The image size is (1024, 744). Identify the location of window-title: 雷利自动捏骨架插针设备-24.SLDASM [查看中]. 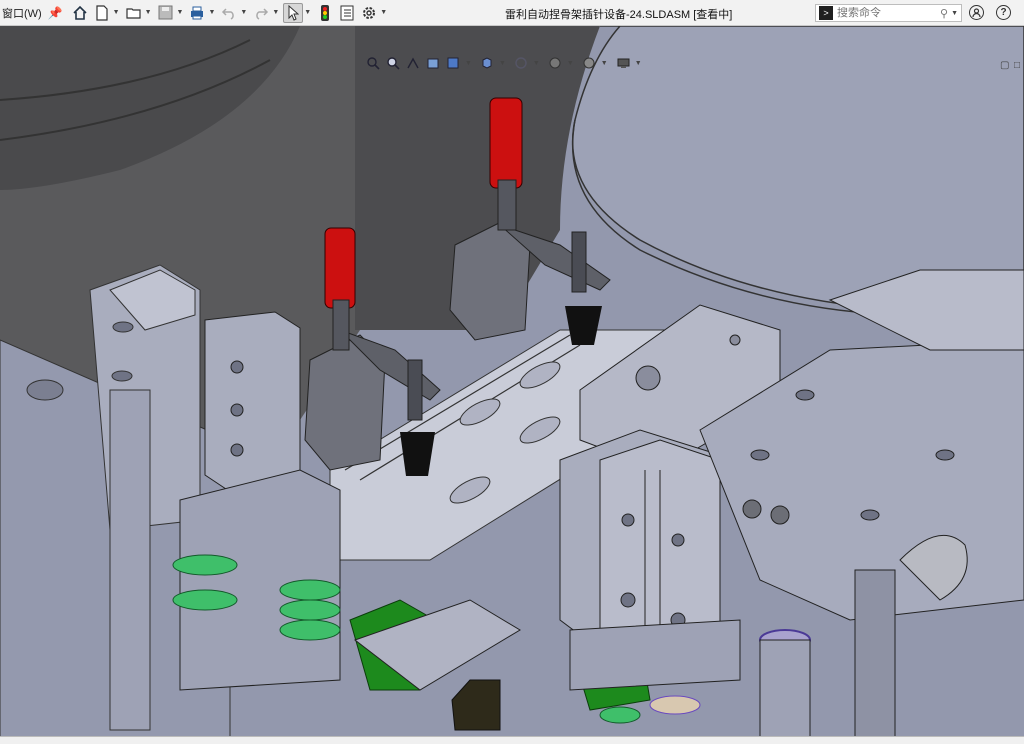
(619, 15).